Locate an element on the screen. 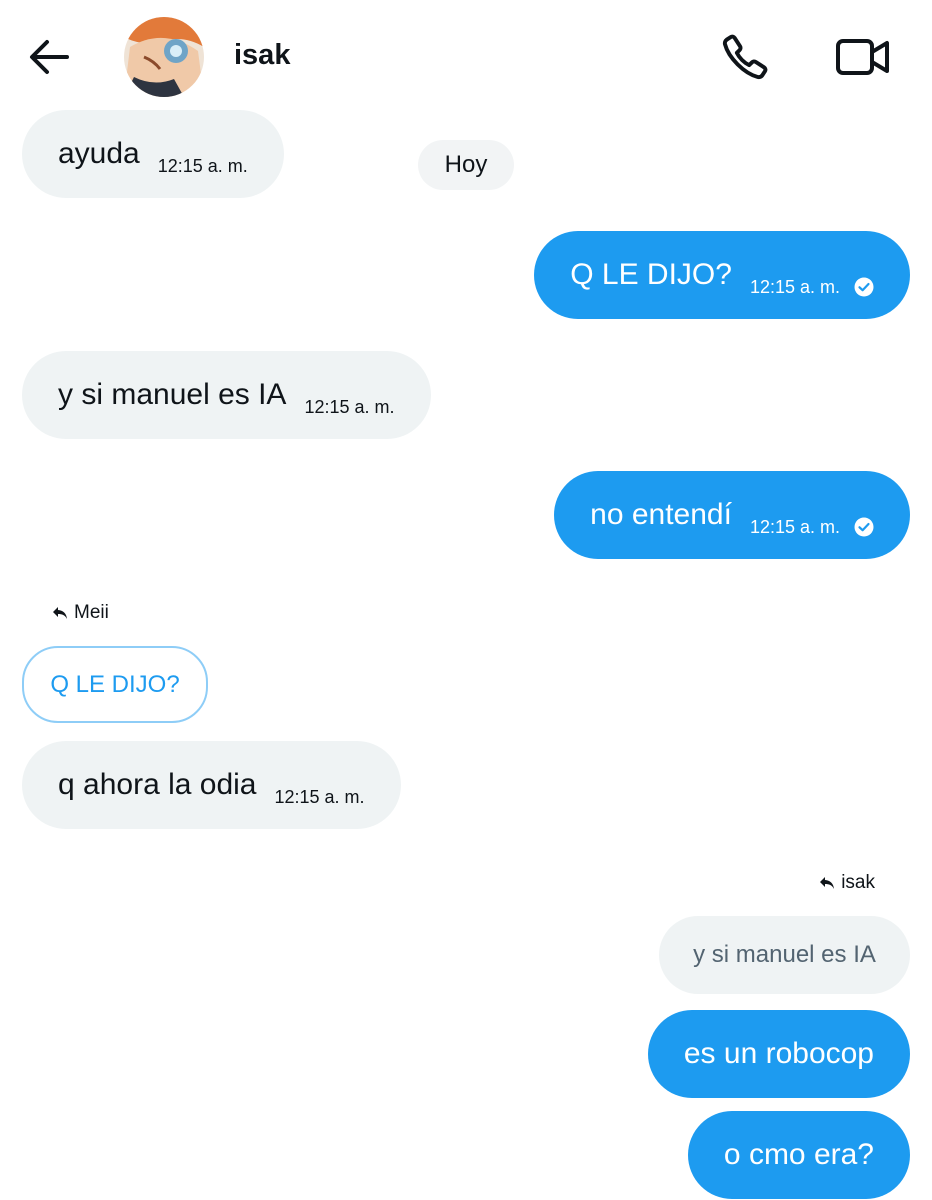 Image resolution: width=932 pixels, height=1200 pixels. message-text: es un robocop is located at coordinates (778, 1053).